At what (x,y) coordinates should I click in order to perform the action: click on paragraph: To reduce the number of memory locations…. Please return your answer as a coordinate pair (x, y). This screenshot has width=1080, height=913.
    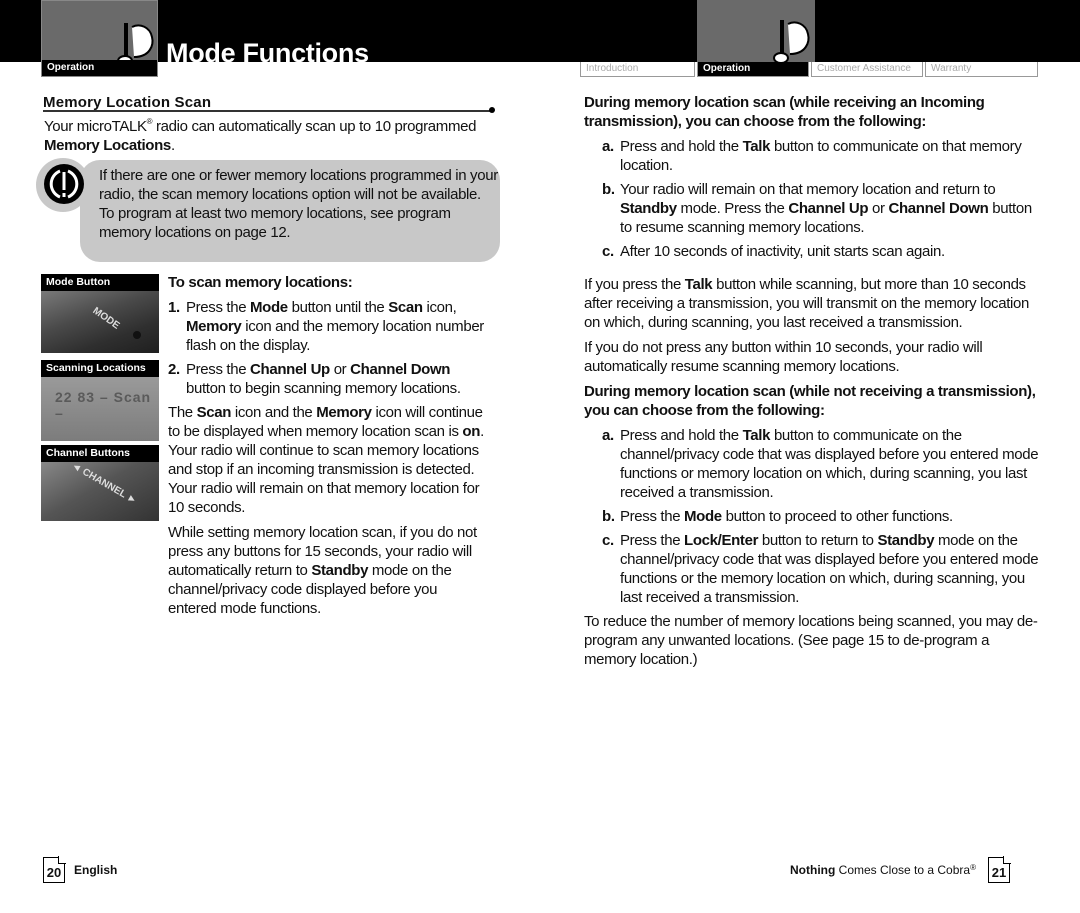
    Looking at the image, I should click on (814, 640).